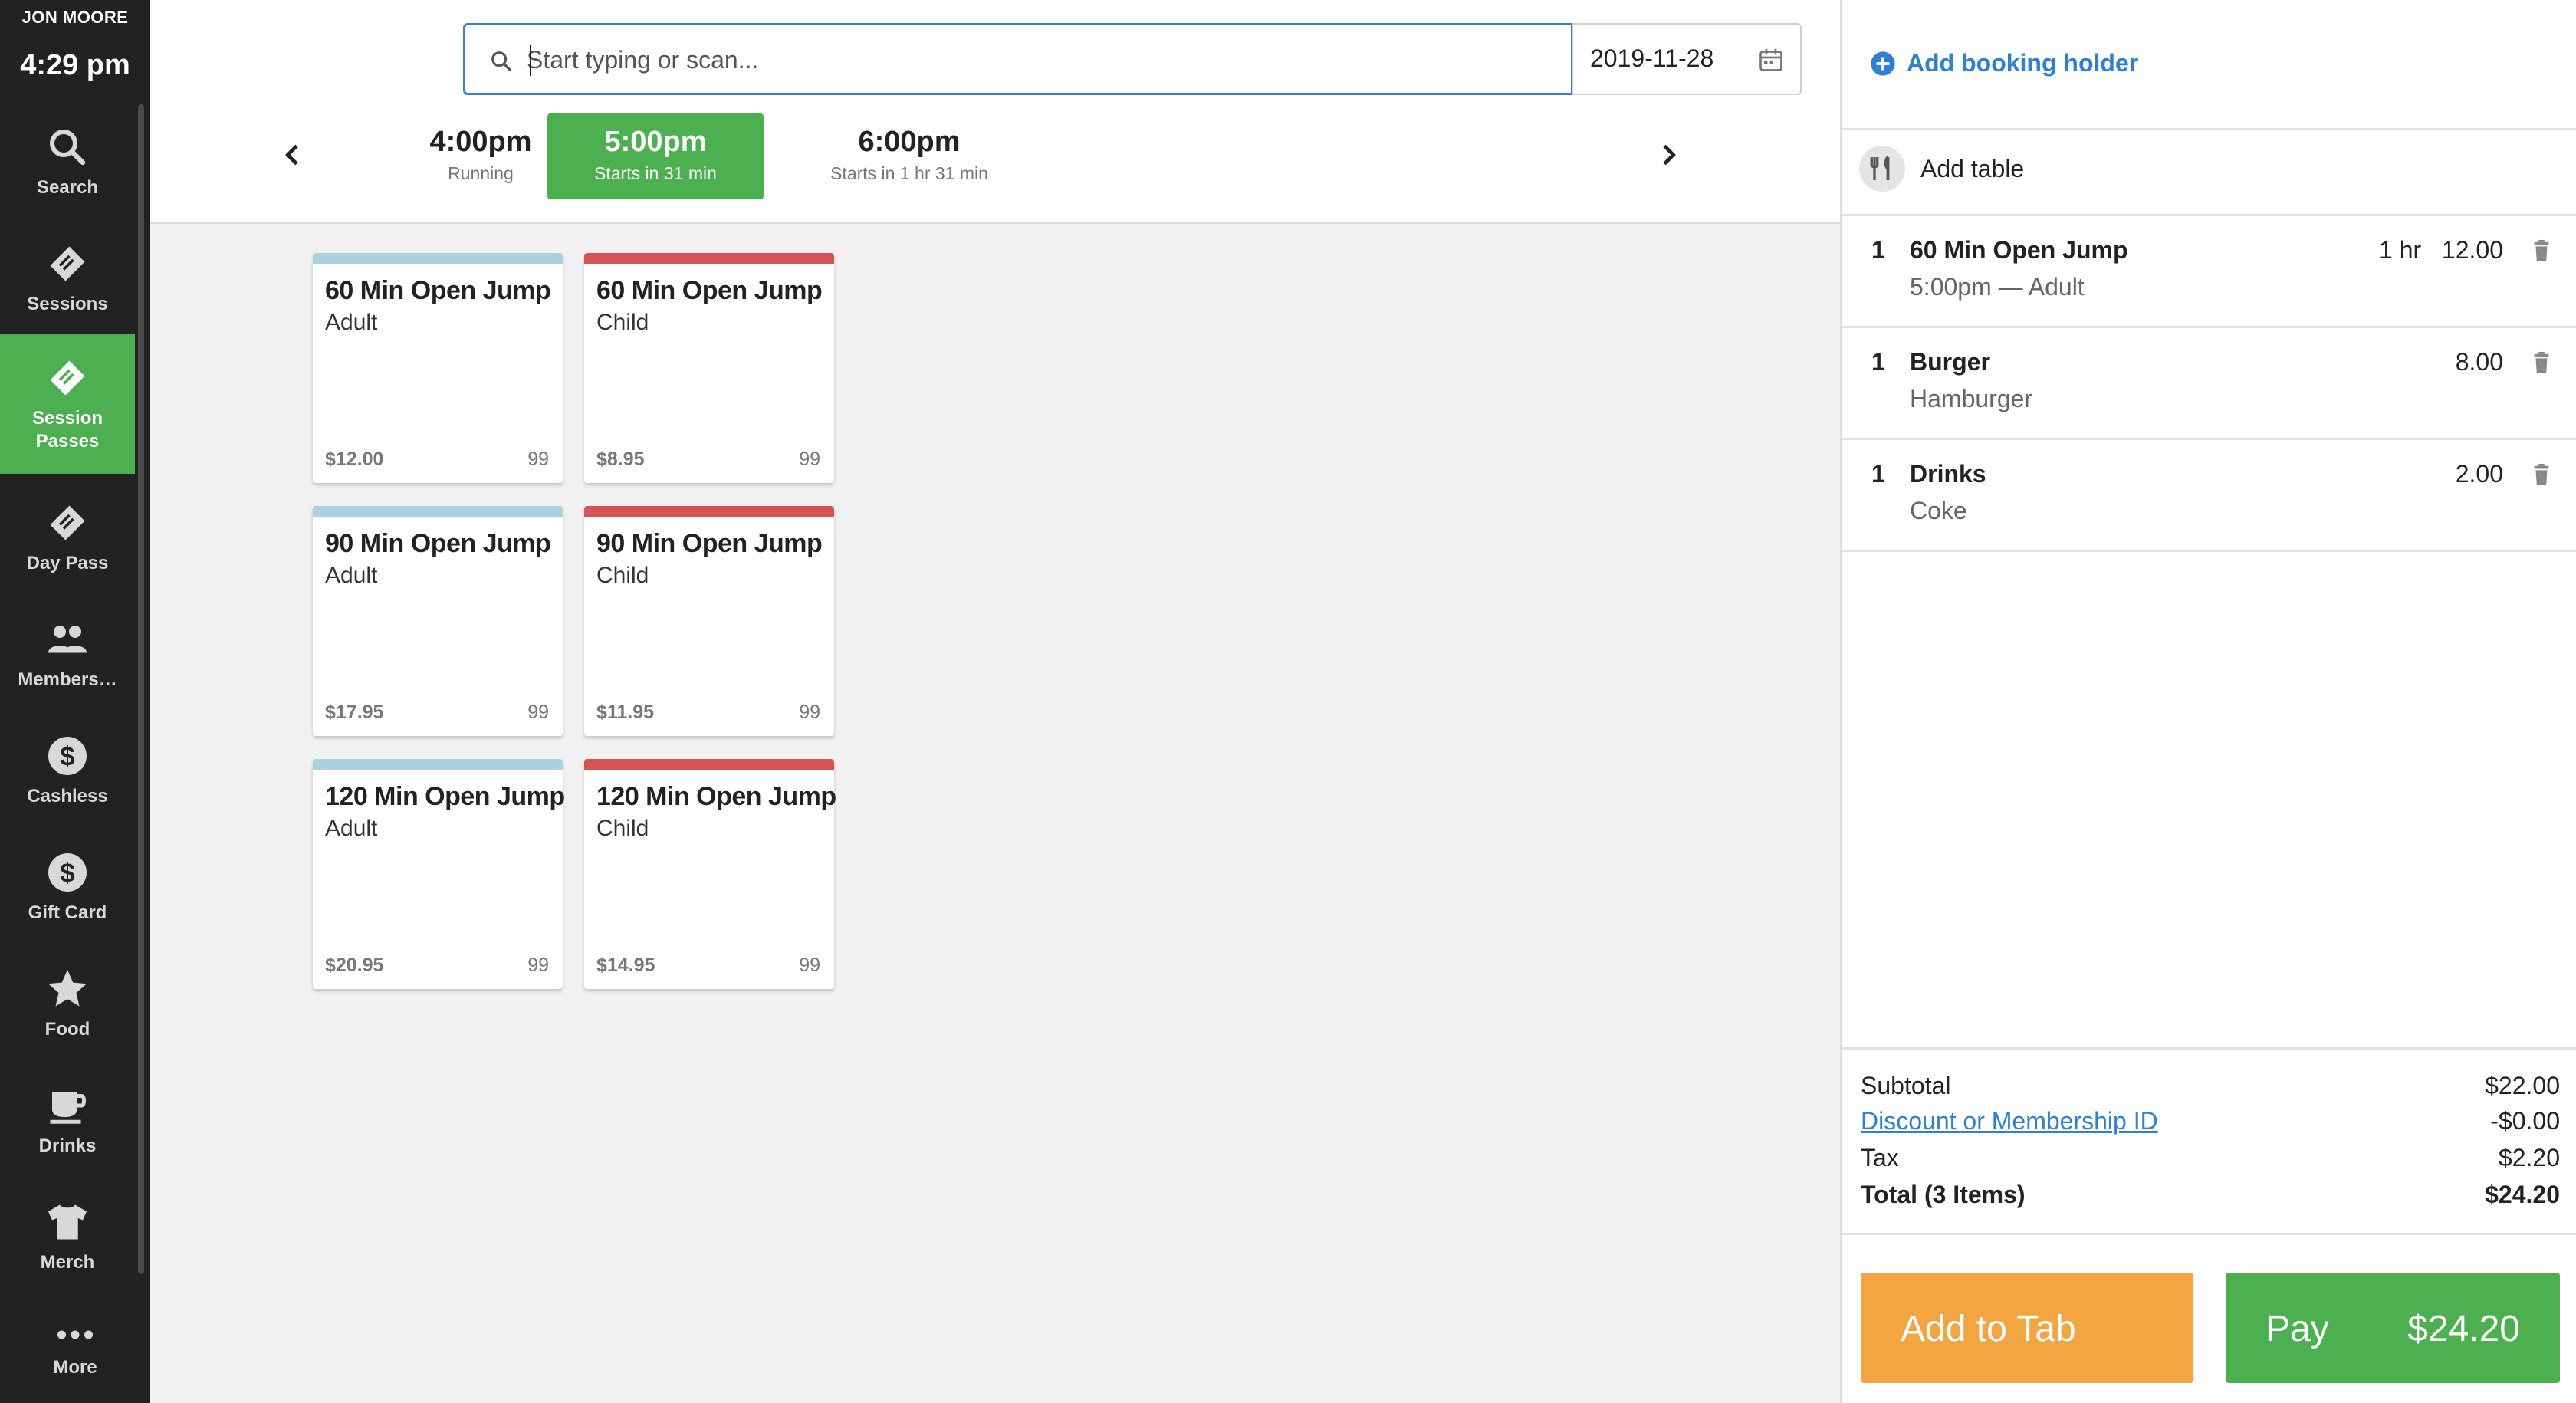  Describe the element at coordinates (1939, 511) in the screenshot. I see `line-detail: Coke` at that location.